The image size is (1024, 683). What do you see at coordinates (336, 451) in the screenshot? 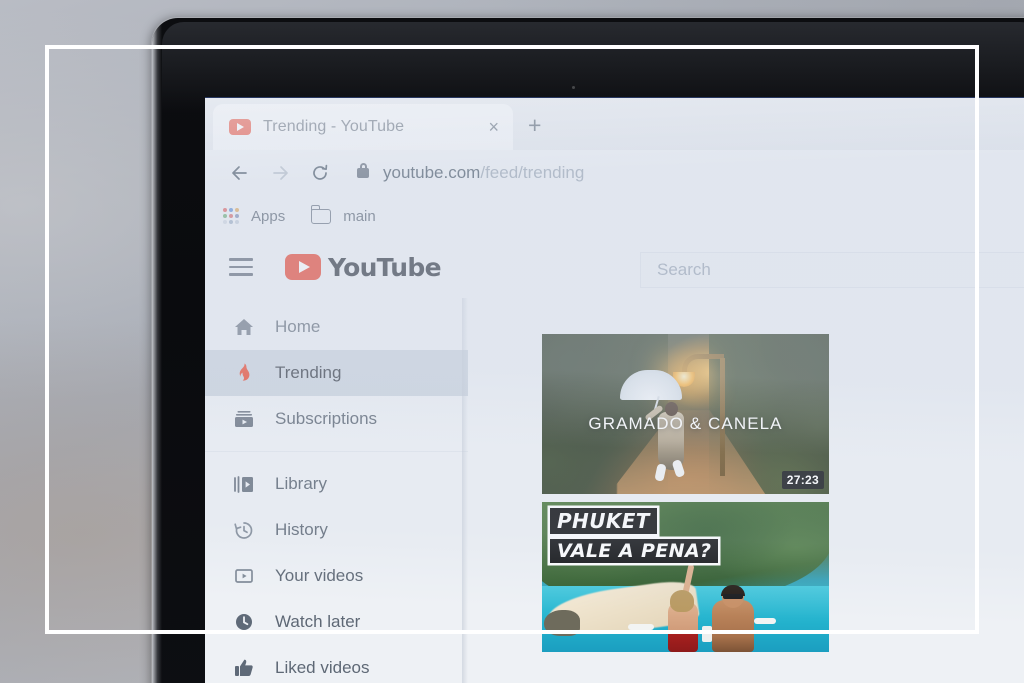
I see `sidebar-divider` at bounding box center [336, 451].